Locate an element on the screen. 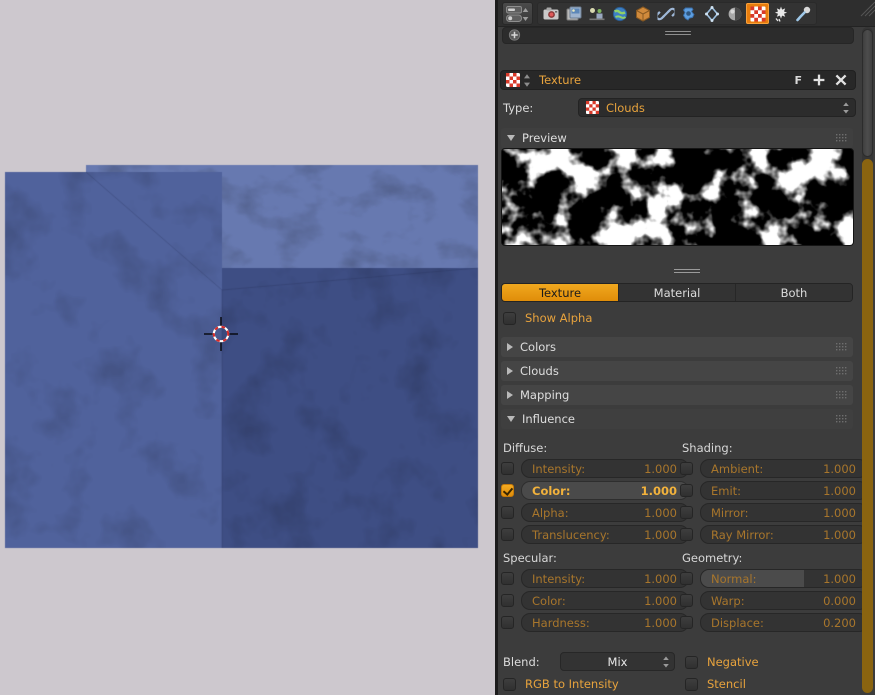 The image size is (875, 695). texture-type-row: Type: Clouds is located at coordinates (678, 107).